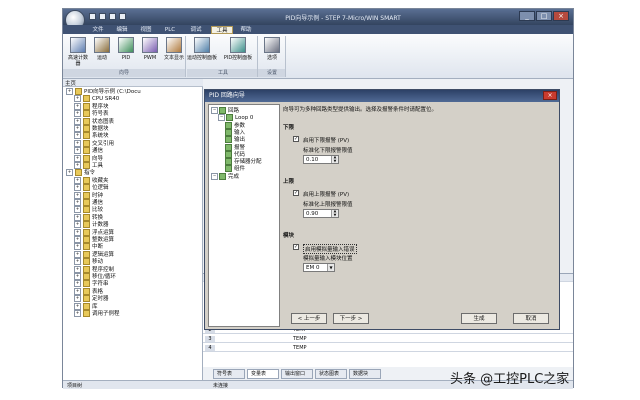 The image size is (640, 400). I want to click on tree-item: + 表格, so click(139, 291).